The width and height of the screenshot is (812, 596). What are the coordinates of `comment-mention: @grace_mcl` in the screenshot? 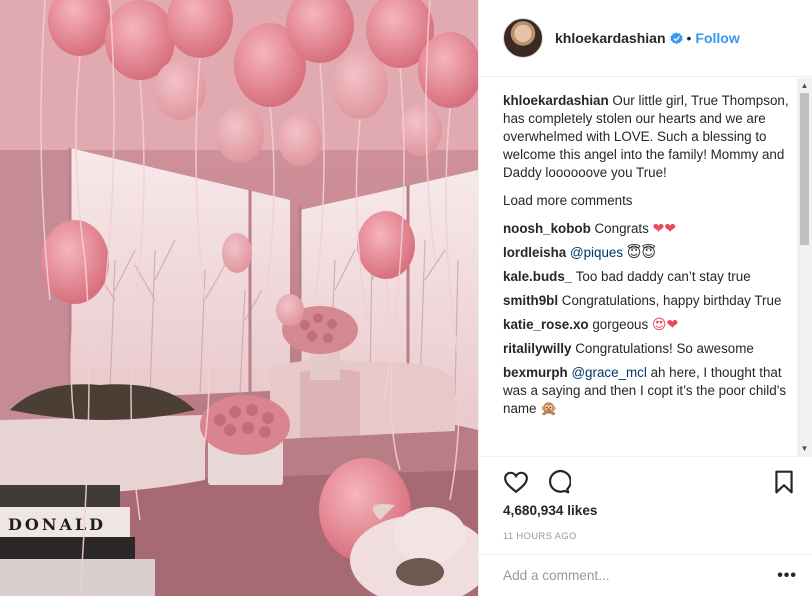 It's located at (608, 372).